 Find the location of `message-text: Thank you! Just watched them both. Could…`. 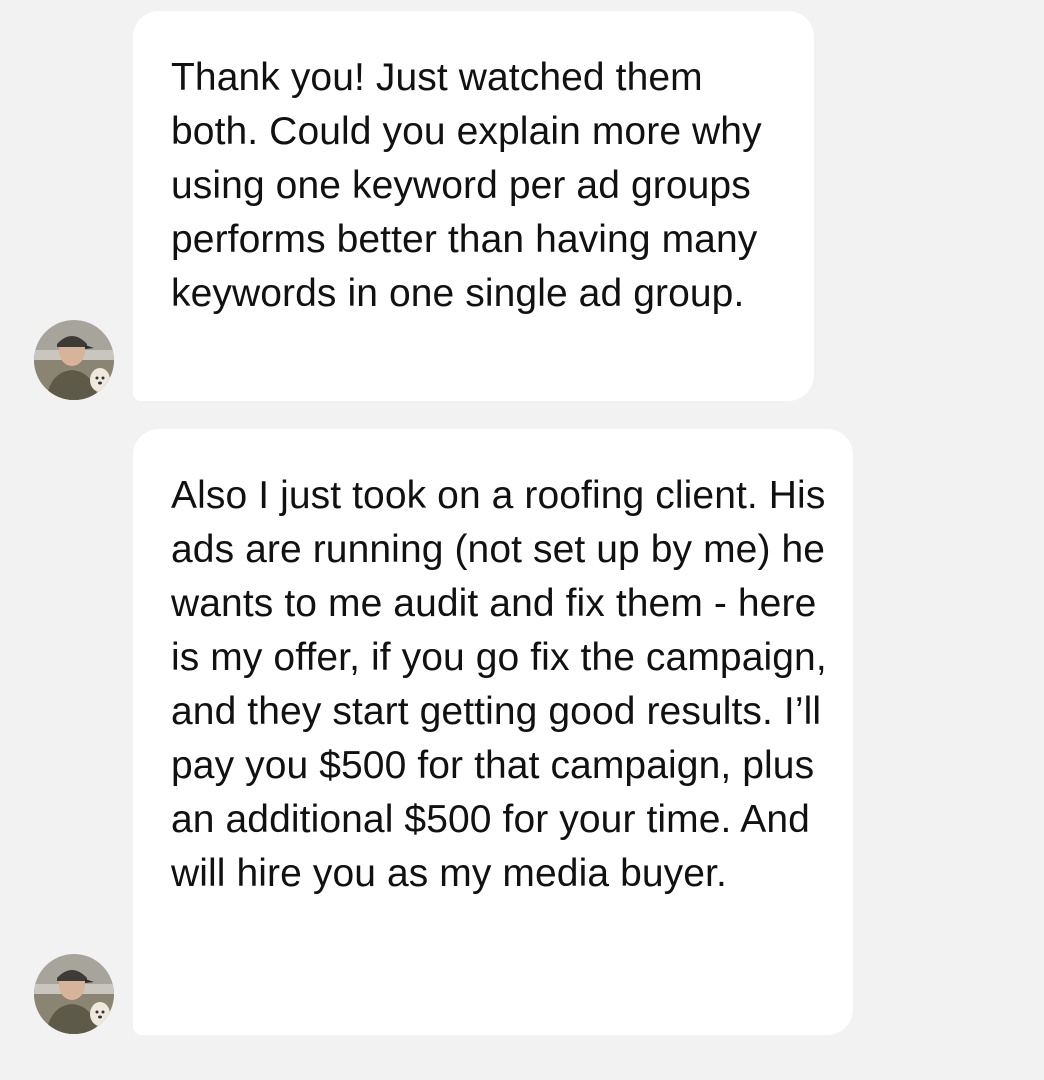

message-text: Thank you! Just watched them both. Could… is located at coordinates (466, 185).